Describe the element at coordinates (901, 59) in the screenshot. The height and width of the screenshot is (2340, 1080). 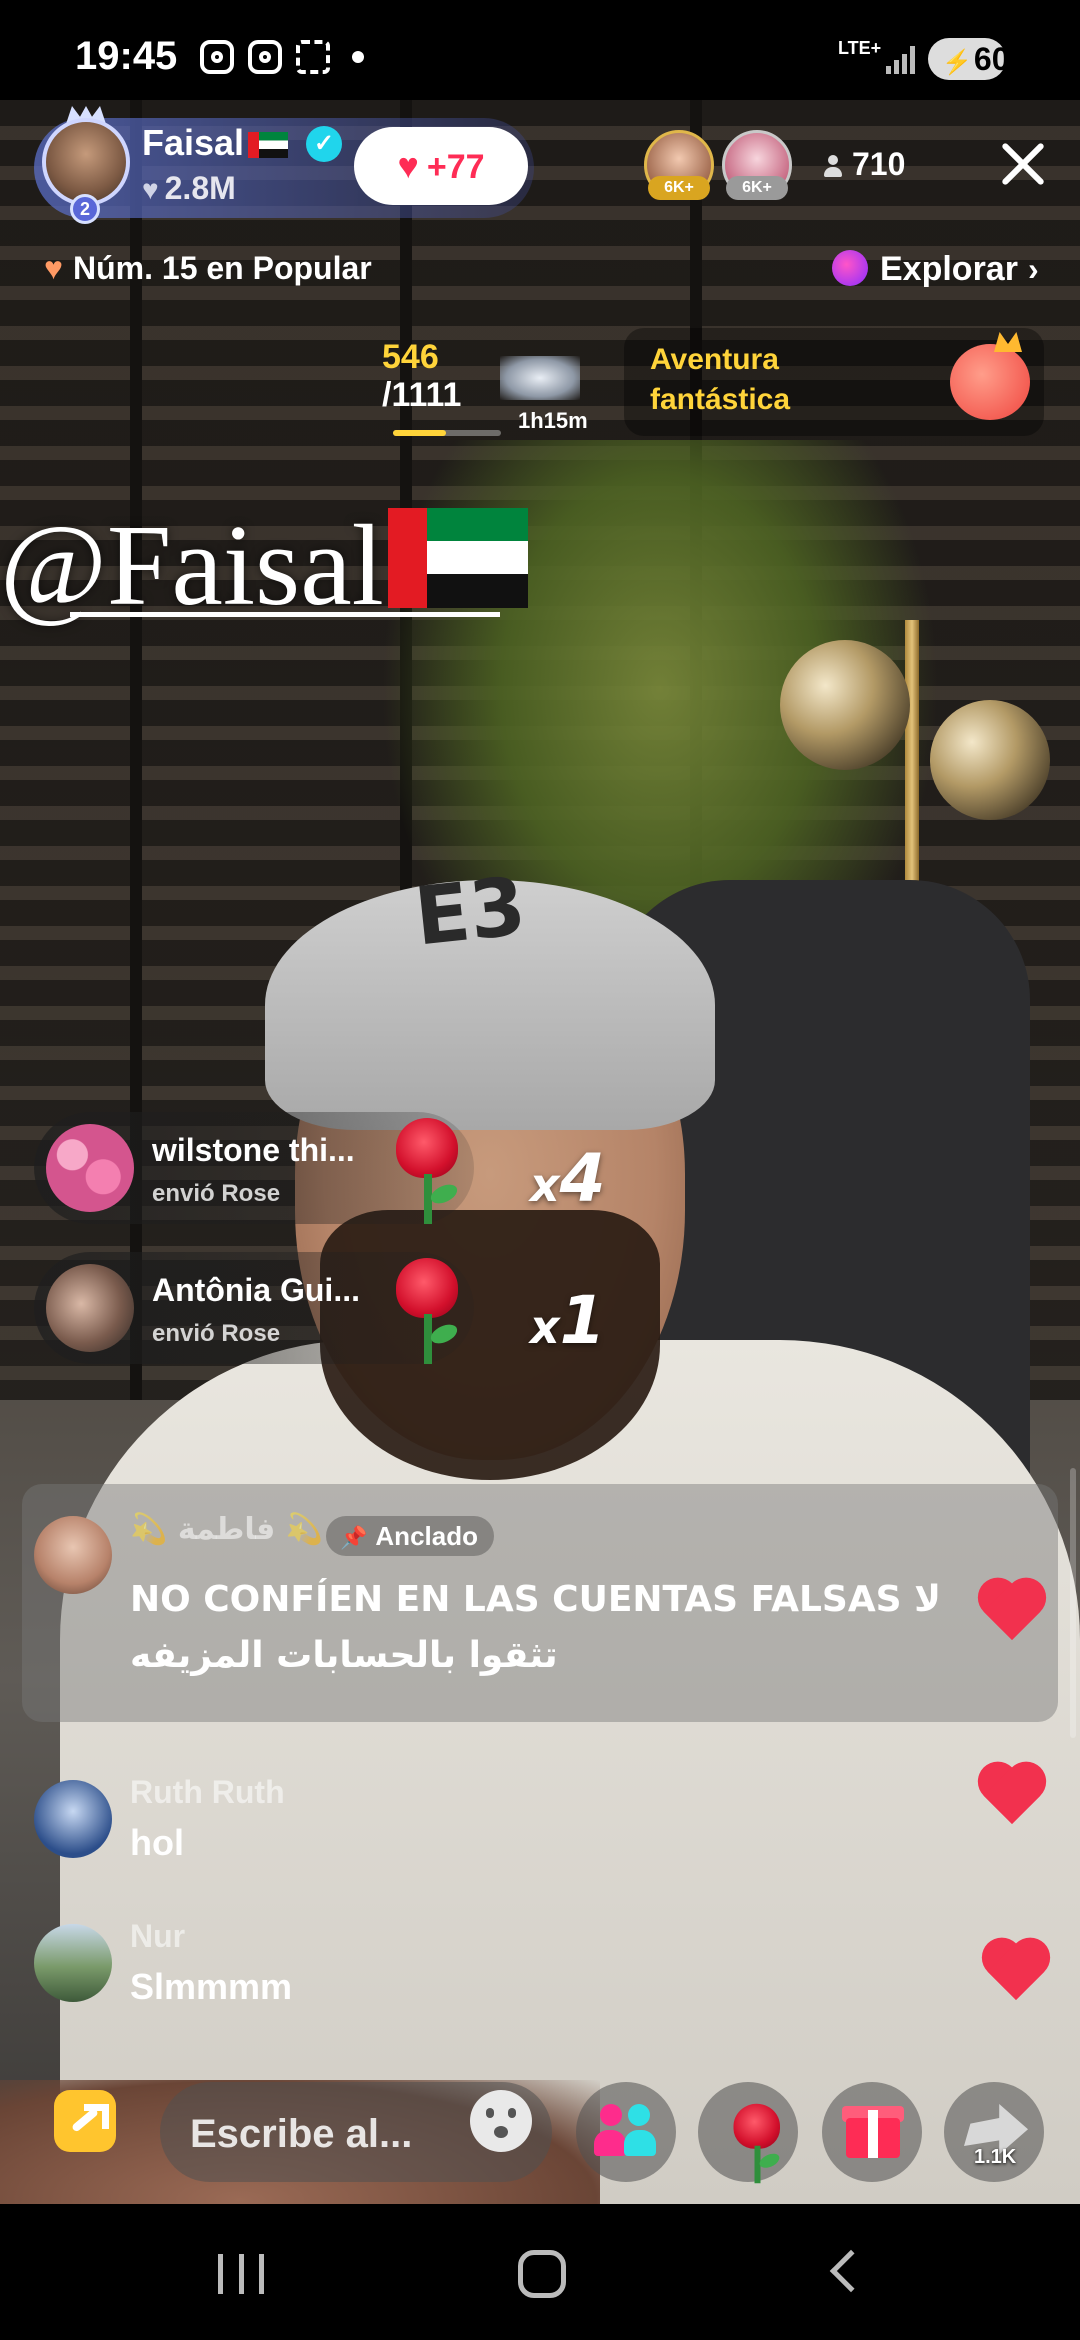
I see `signal-icon` at that location.